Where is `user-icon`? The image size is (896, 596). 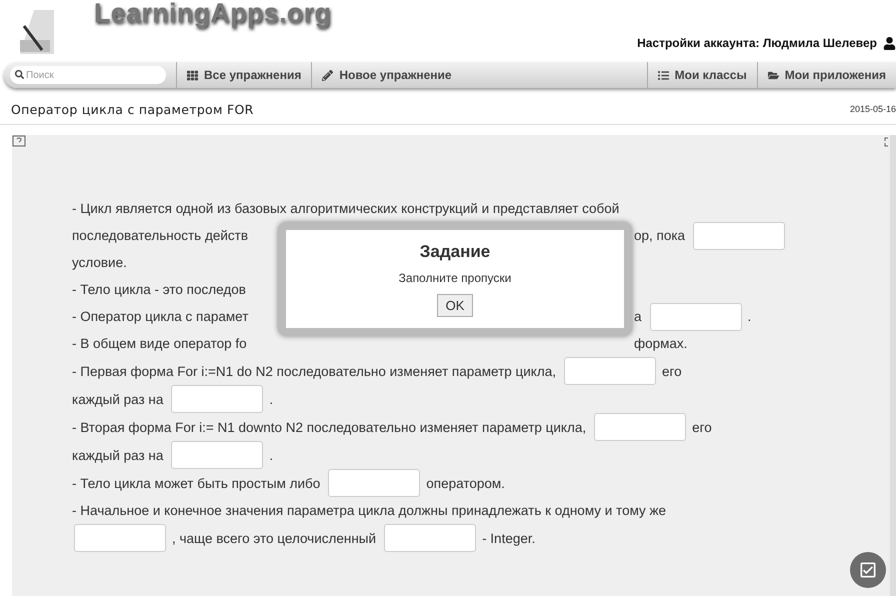 user-icon is located at coordinates (889, 43).